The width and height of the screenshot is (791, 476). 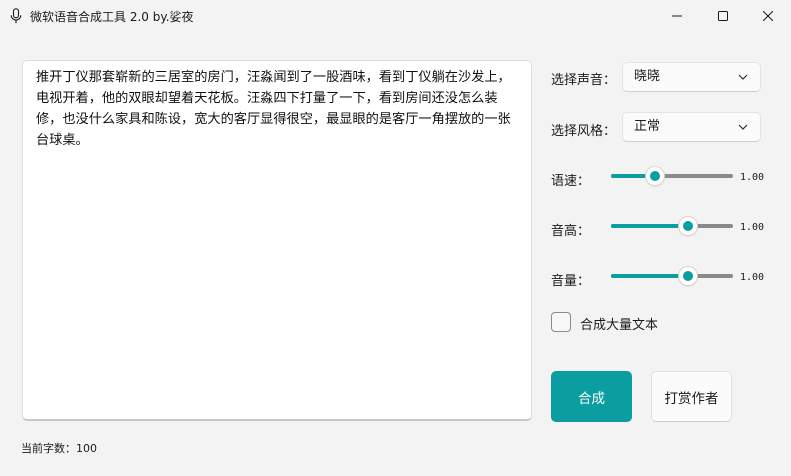 I want to click on maximize-icon, so click(x=723, y=16).